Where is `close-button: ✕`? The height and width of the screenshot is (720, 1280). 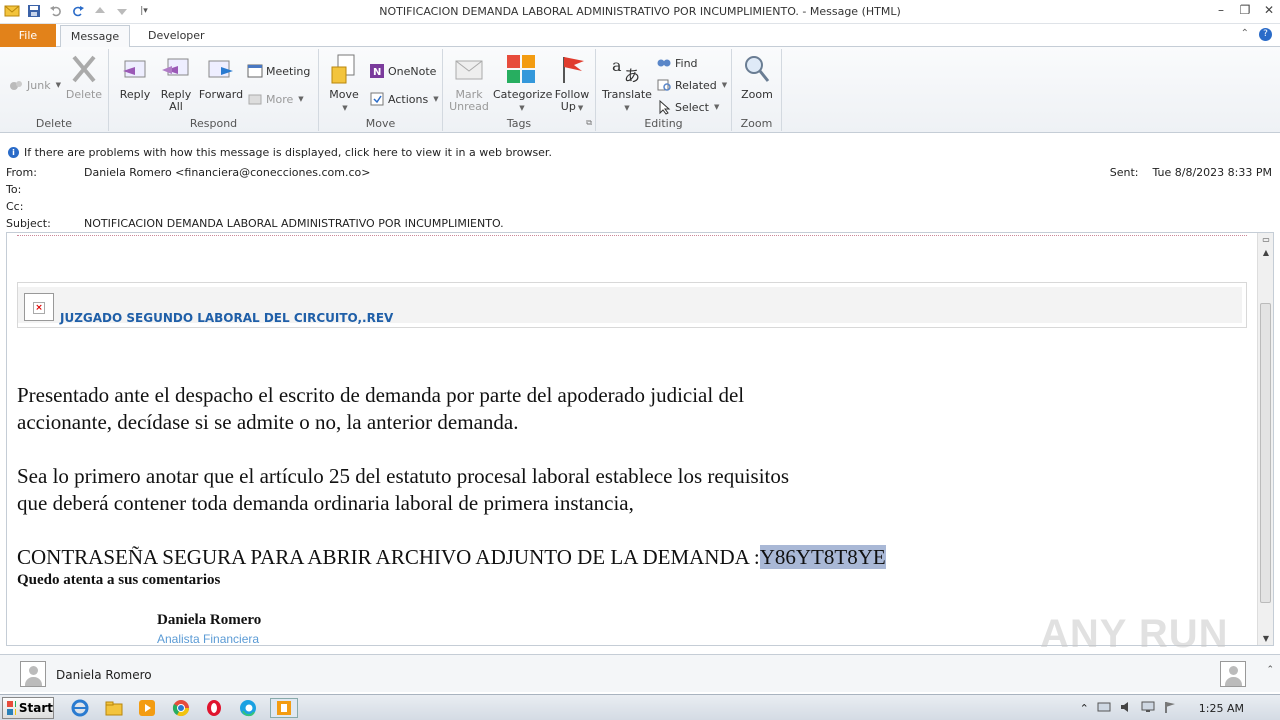 close-button: ✕ is located at coordinates (1269, 10).